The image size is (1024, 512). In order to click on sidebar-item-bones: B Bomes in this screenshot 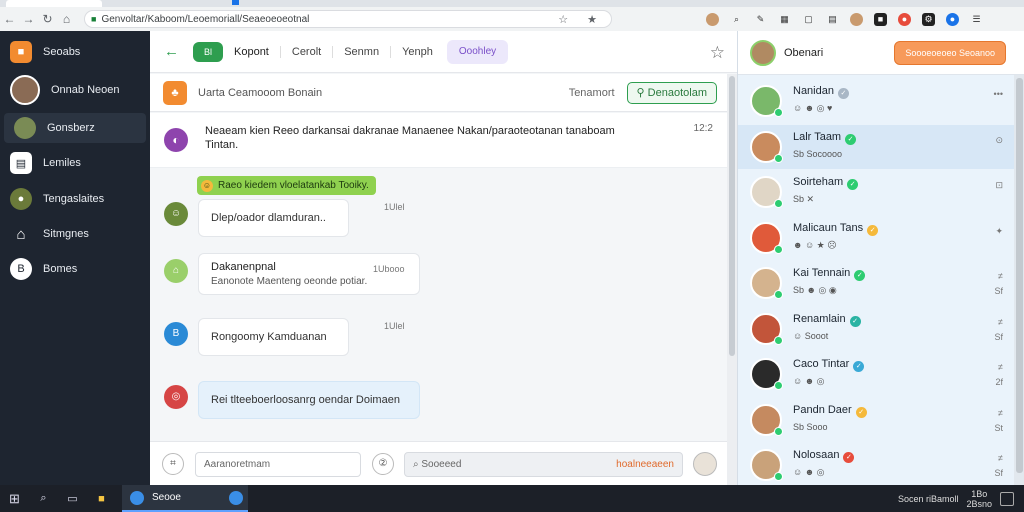, I will do `click(75, 269)`.